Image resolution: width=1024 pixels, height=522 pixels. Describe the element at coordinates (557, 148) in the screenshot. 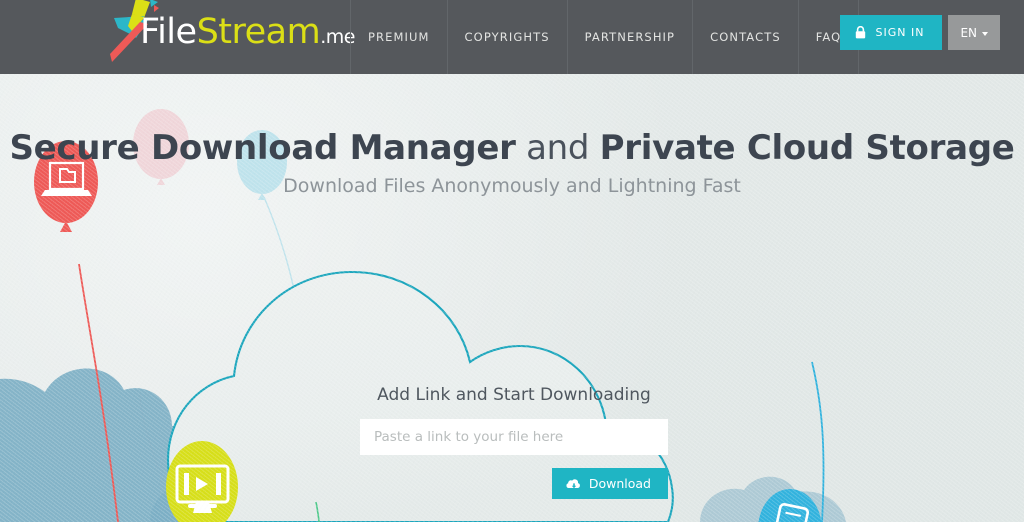

I see `headline-conjunction: and` at that location.